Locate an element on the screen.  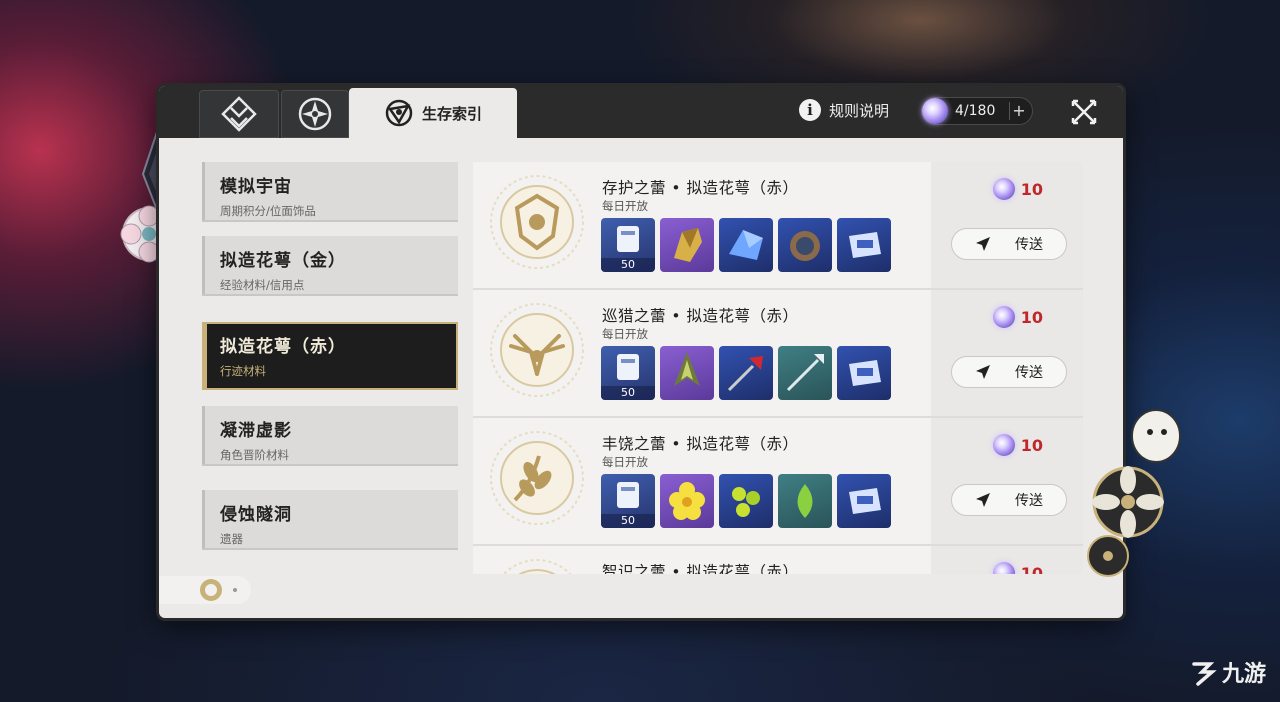
tab-survival-index: 生存索引 is located at coordinates (433, 113).